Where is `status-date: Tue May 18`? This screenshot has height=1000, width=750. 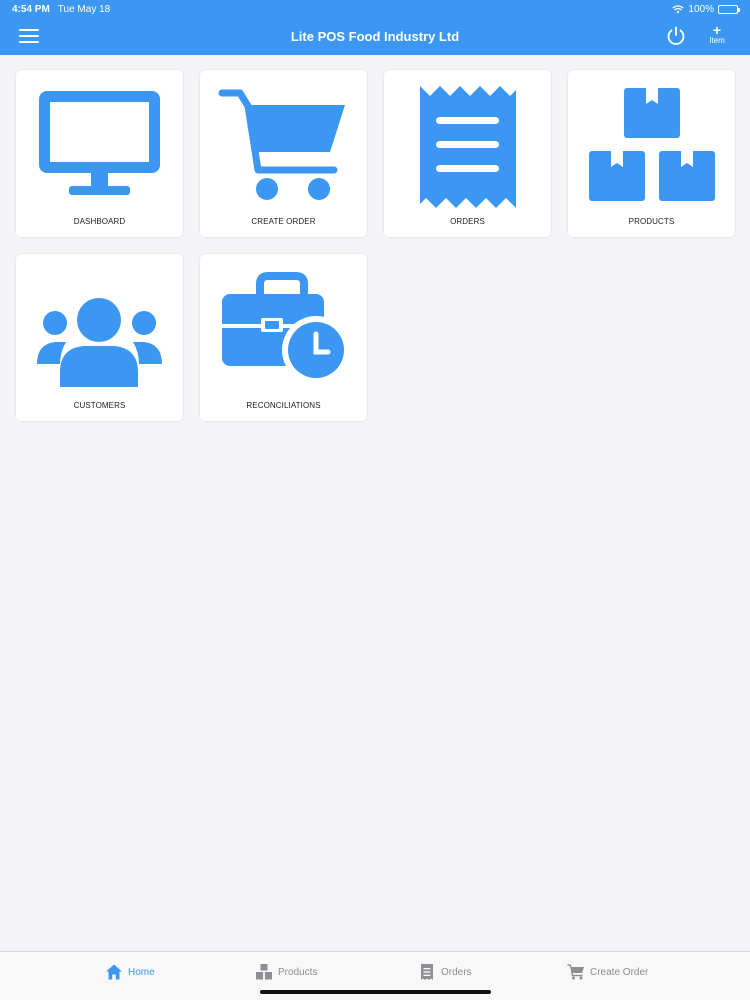 status-date: Tue May 18 is located at coordinates (84, 9).